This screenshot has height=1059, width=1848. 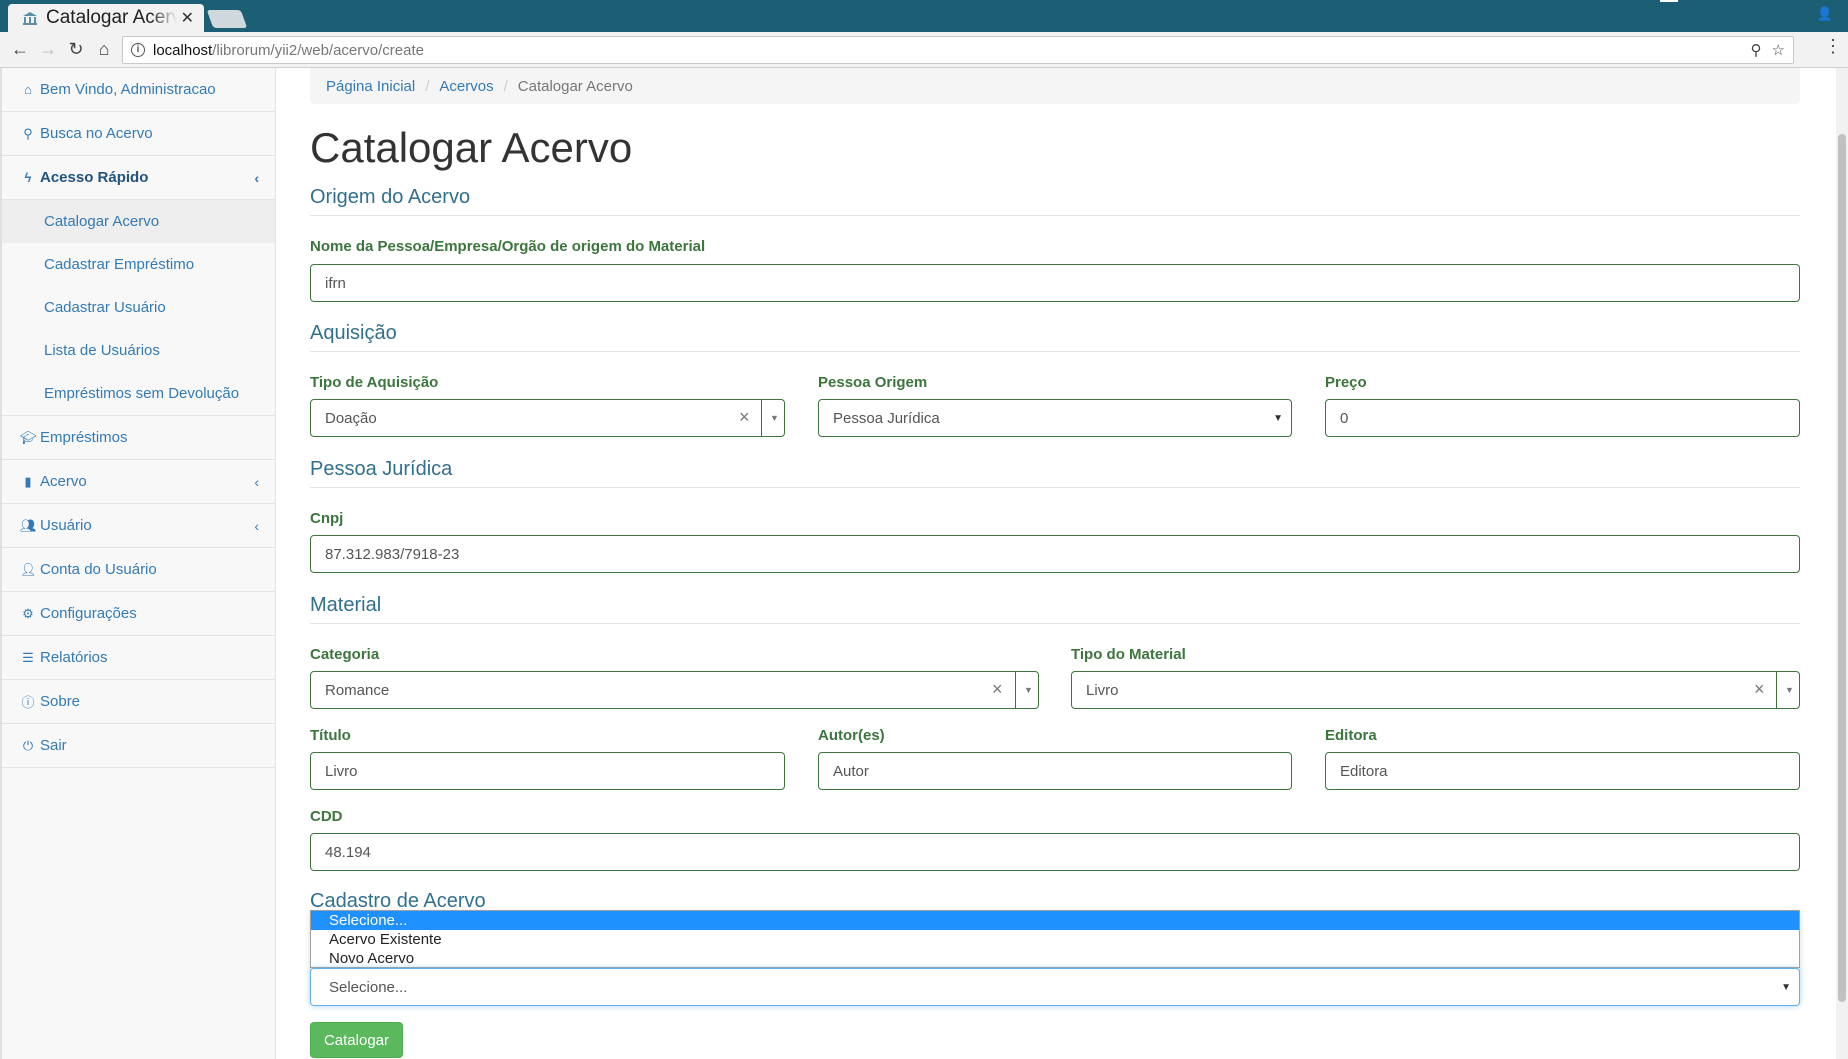 I want to click on pessoa-origem-select: Pessoa Jurídica ▼, so click(x=1055, y=418).